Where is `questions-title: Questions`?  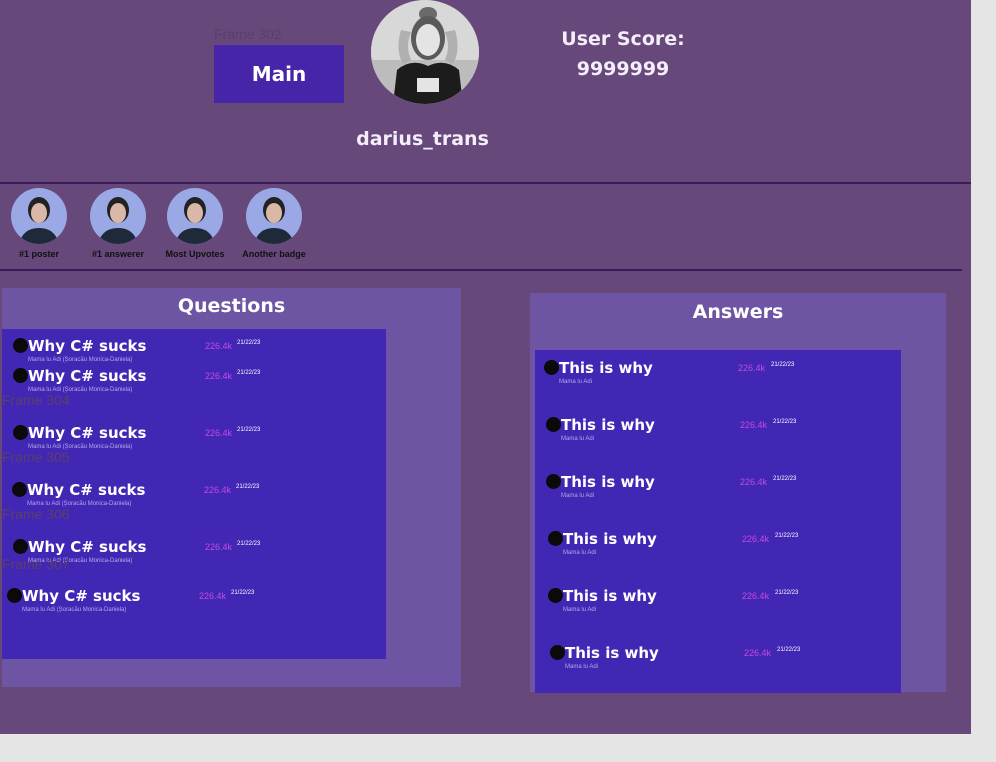
questions-title: Questions is located at coordinates (231, 306).